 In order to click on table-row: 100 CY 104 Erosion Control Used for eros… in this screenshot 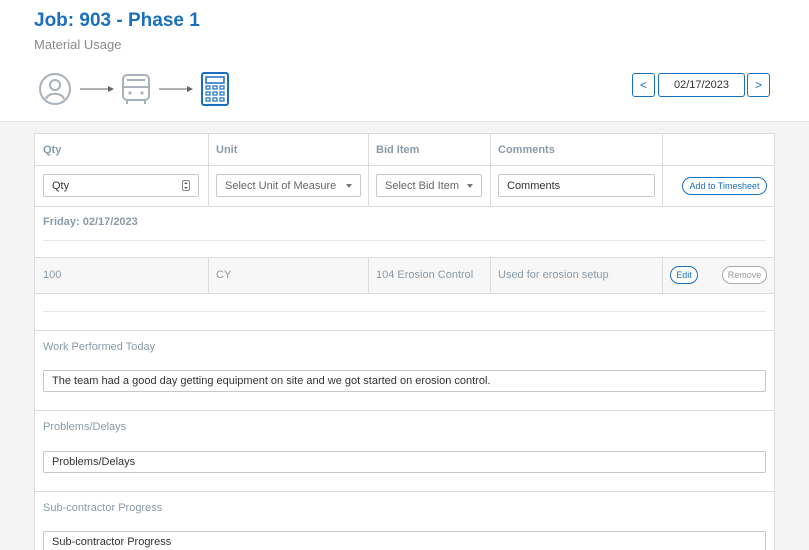, I will do `click(404, 275)`.